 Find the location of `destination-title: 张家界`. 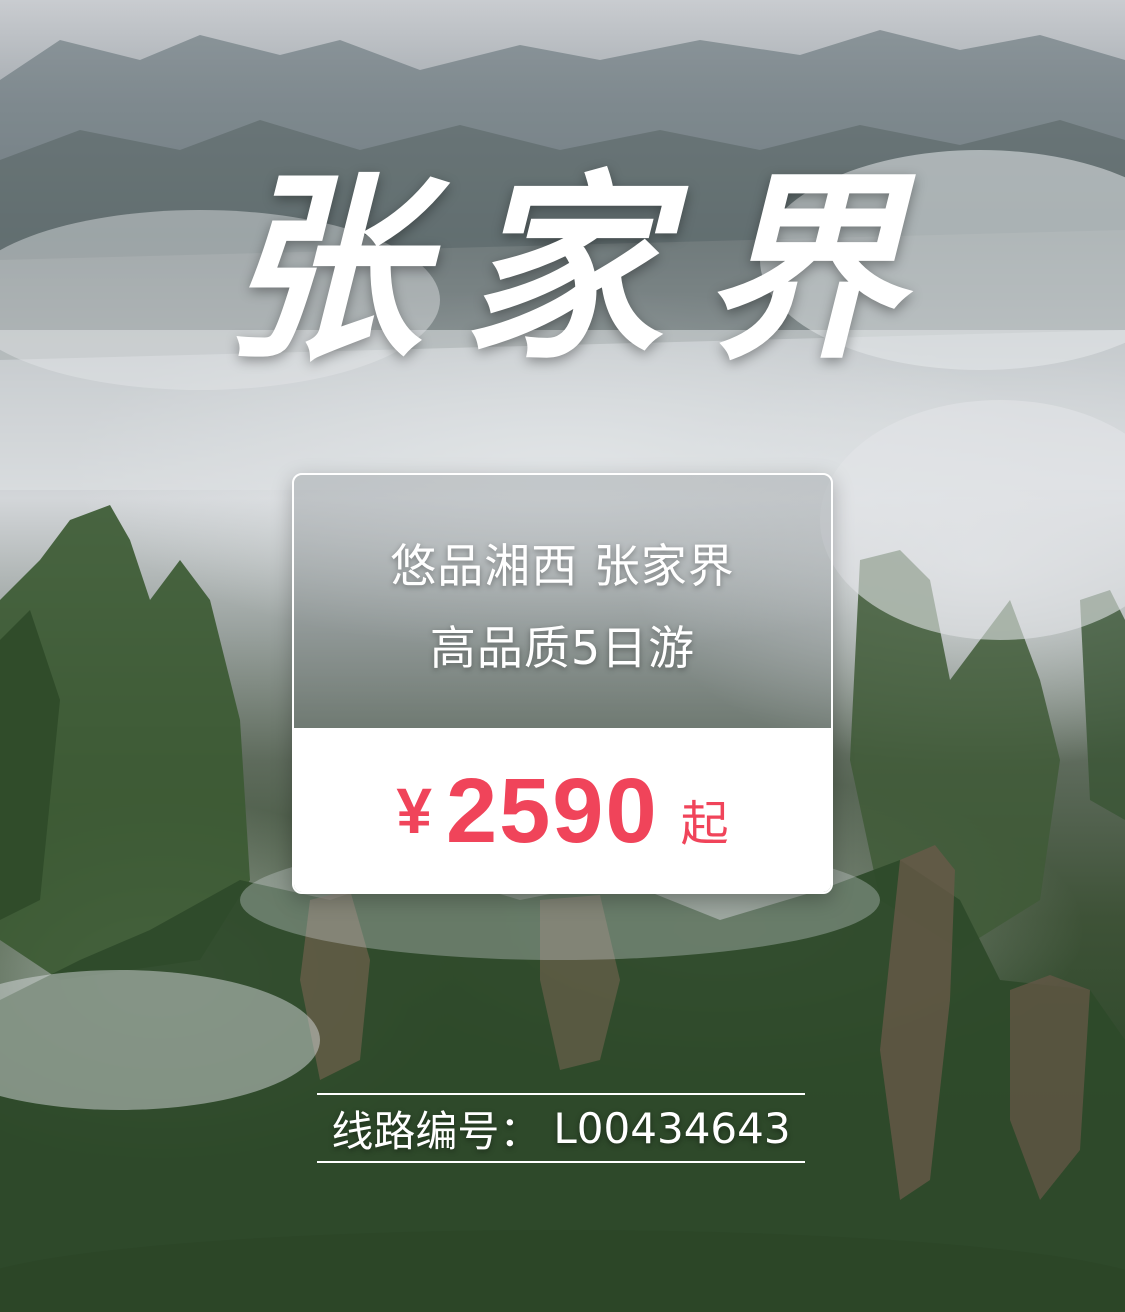

destination-title: 张家界 is located at coordinates (582, 269).